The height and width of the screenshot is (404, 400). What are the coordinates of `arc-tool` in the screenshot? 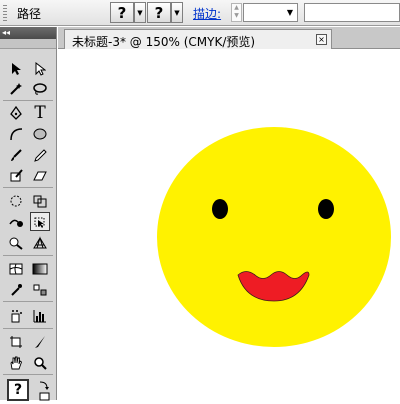 It's located at (16, 133).